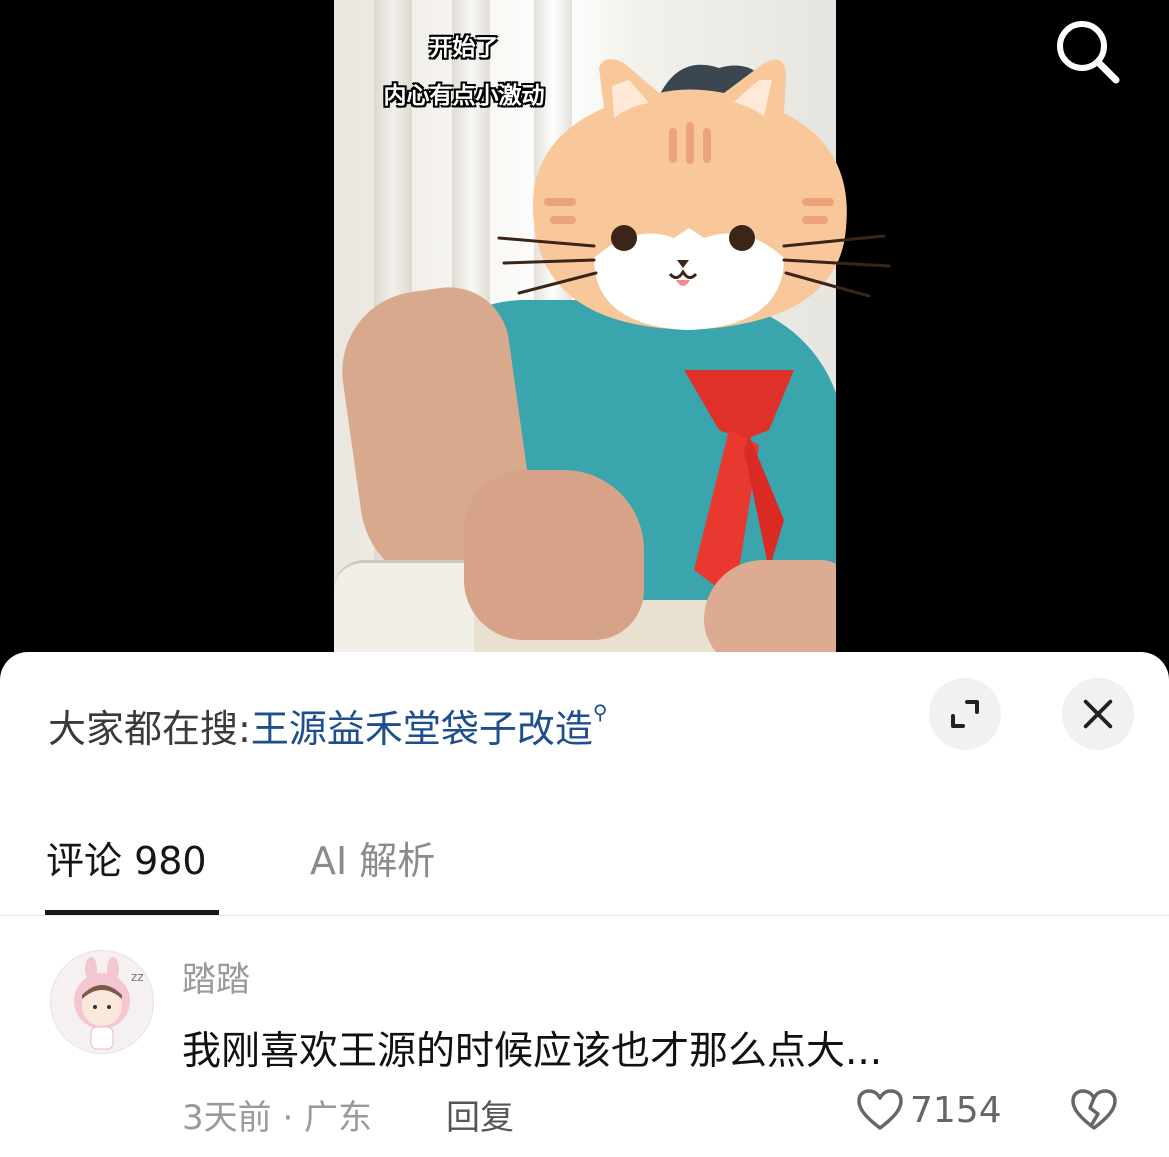  I want to click on comment-username: 踏踏, so click(216, 976).